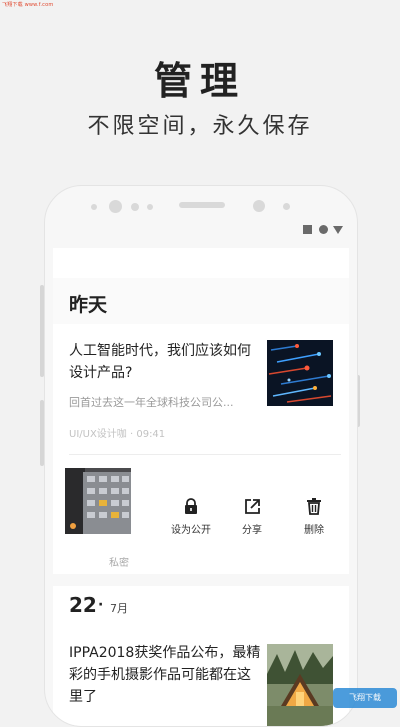 The image size is (400, 727). What do you see at coordinates (28, 5) in the screenshot?
I see `watermark-text: 飞翔下载 www.f.com` at bounding box center [28, 5].